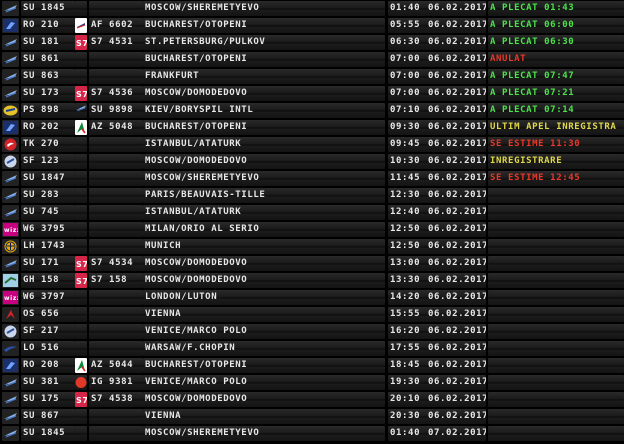 This screenshot has width=624, height=444. Describe the element at coordinates (556, 110) in the screenshot. I see `flight-status: A PLECAT 07:14` at that location.